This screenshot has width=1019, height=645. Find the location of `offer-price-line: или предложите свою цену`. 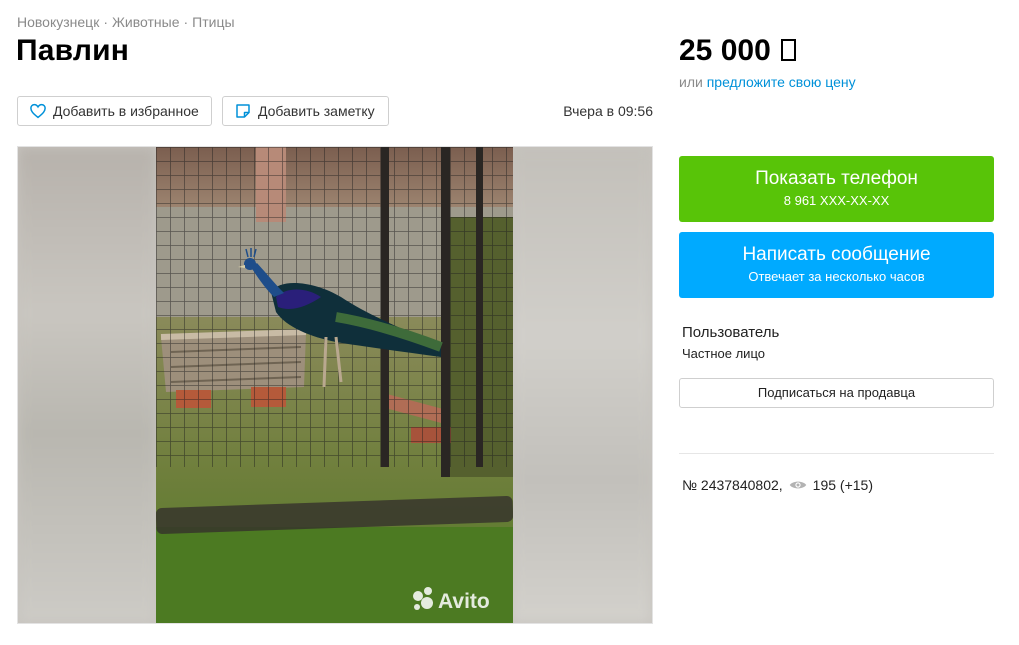

offer-price-line: или предложите свою цену is located at coordinates (767, 82).